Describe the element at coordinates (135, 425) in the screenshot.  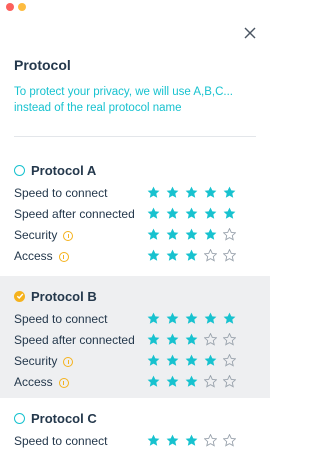
I see `protocol-group-c: Protocol C Speed to connect` at that location.